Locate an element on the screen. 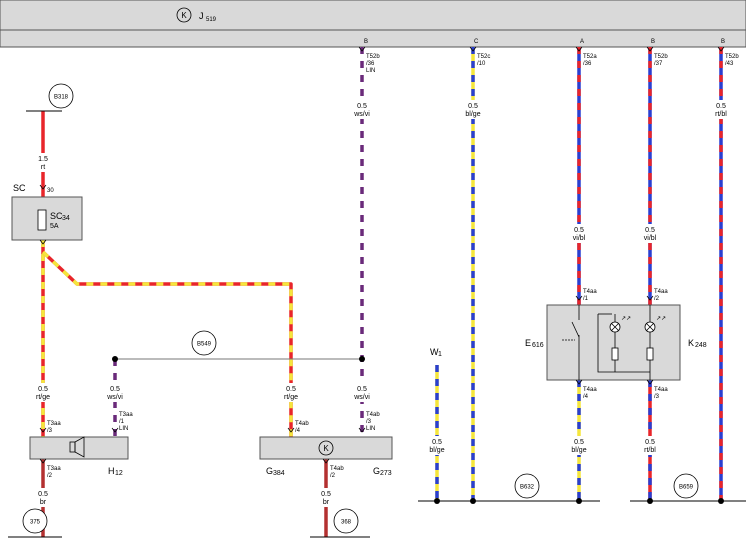 Image resolution: width=746 pixels, height=550 pixels. label-br-2: 0.5br is located at coordinates (326, 497).